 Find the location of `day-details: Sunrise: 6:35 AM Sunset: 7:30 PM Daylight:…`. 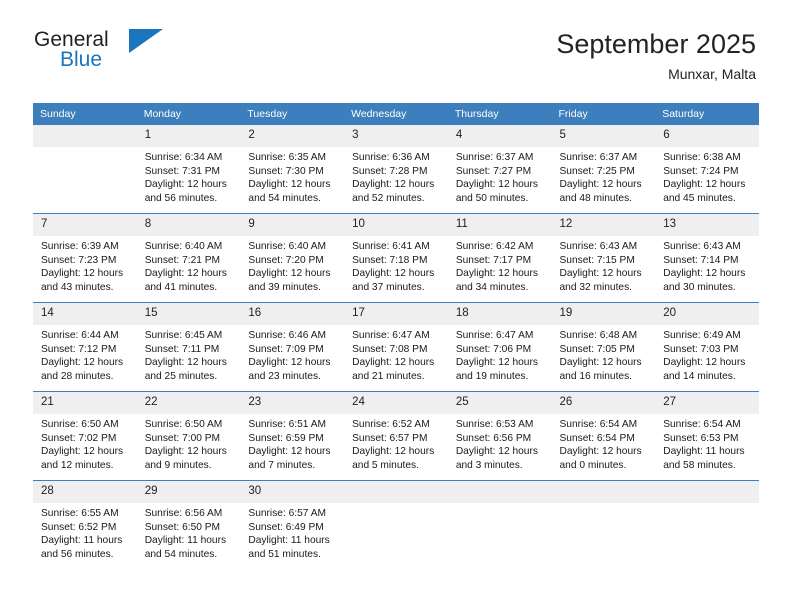

day-details: Sunrise: 6:35 AM Sunset: 7:30 PM Daylight:… is located at coordinates (292, 176).